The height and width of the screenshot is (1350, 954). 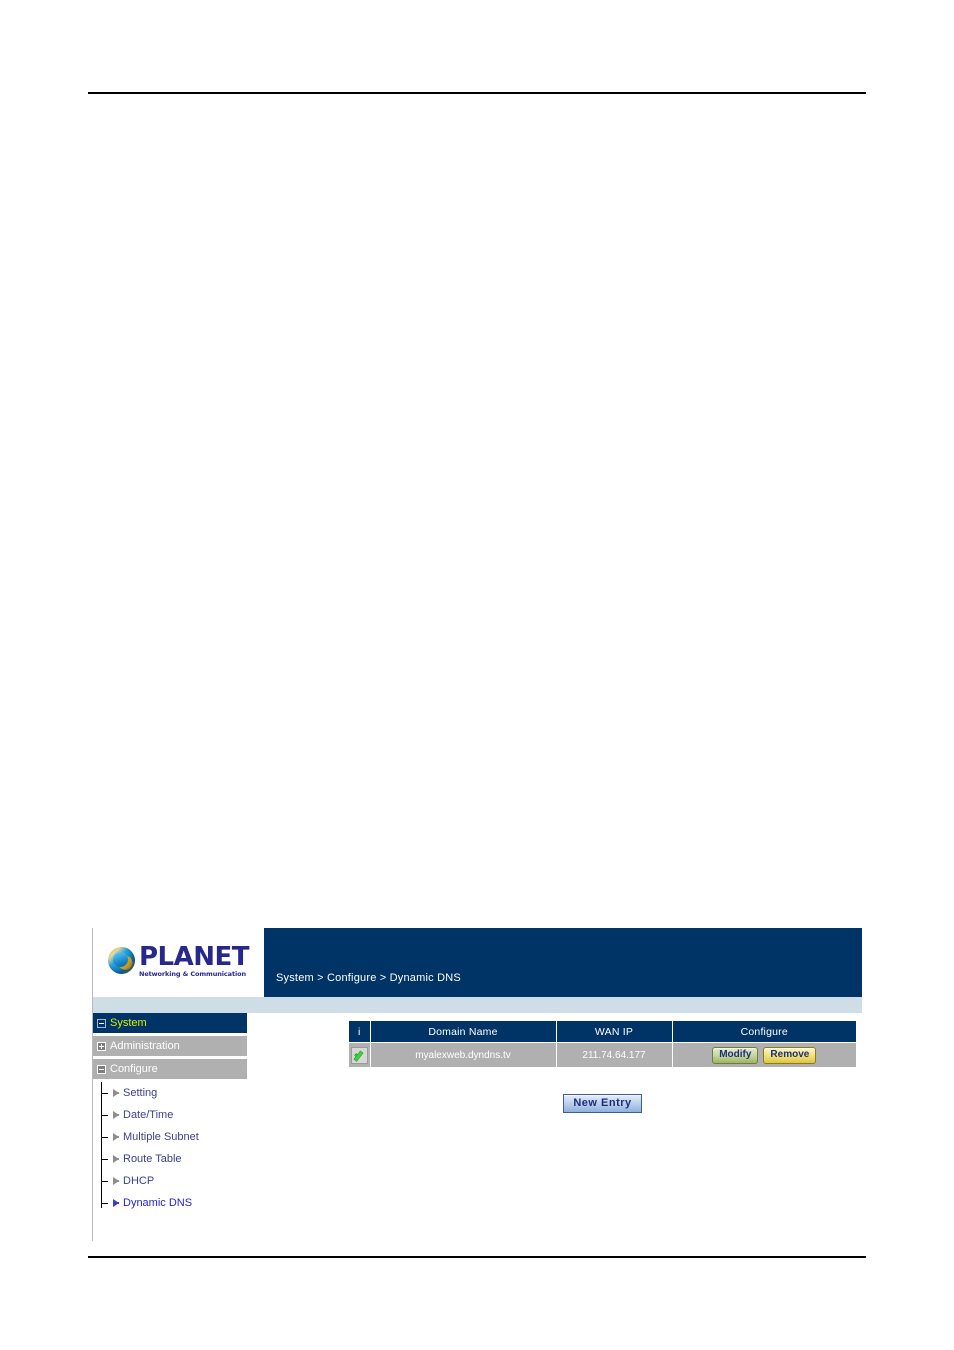 What do you see at coordinates (174, 1093) in the screenshot?
I see `sidebar-item-setting: Setting` at bounding box center [174, 1093].